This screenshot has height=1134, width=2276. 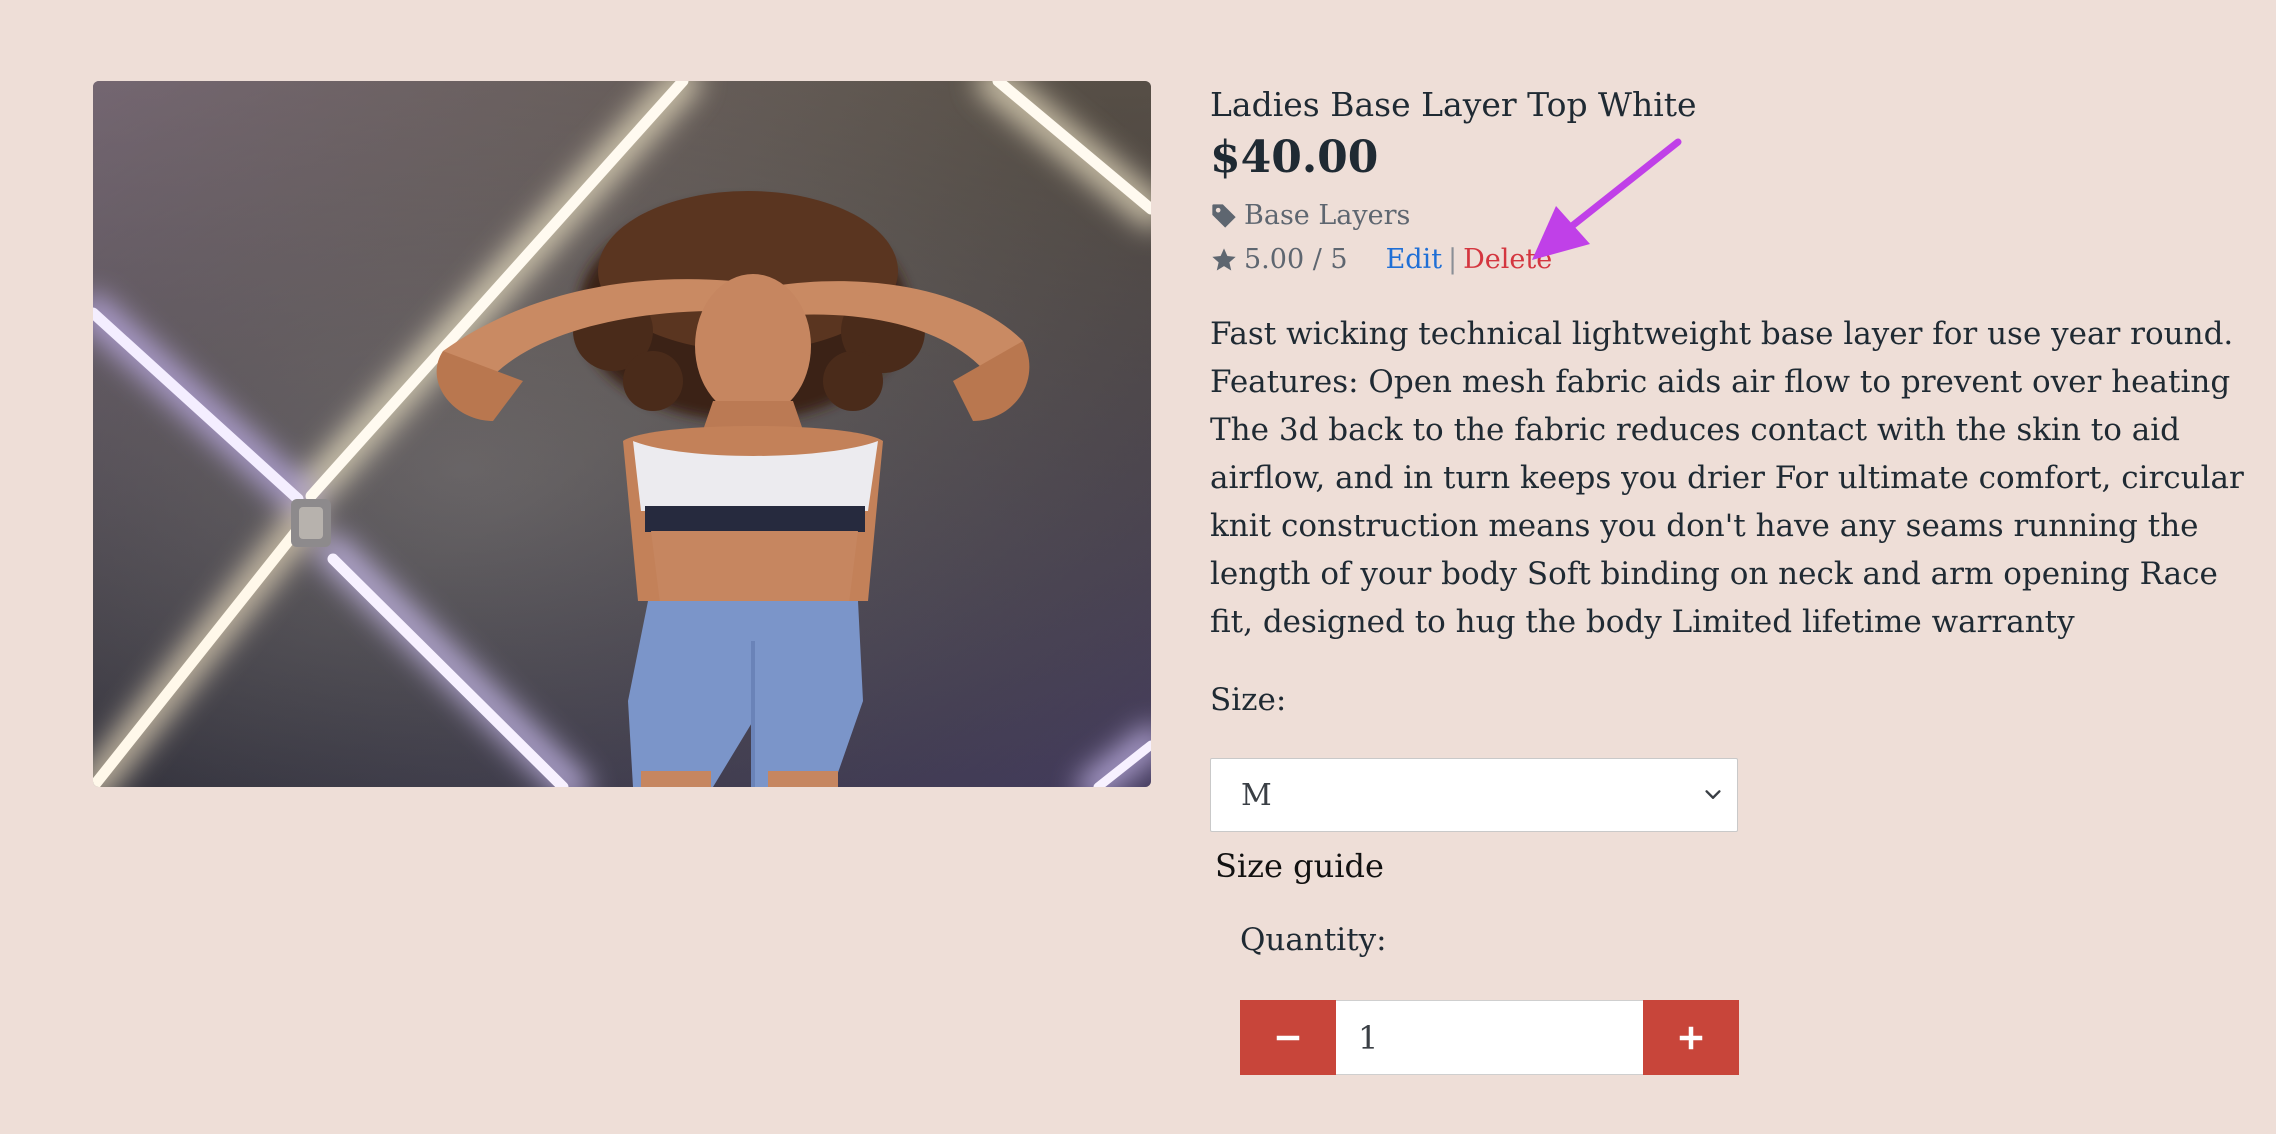 I want to click on quantity-increment-button, so click(x=1691, y=1037).